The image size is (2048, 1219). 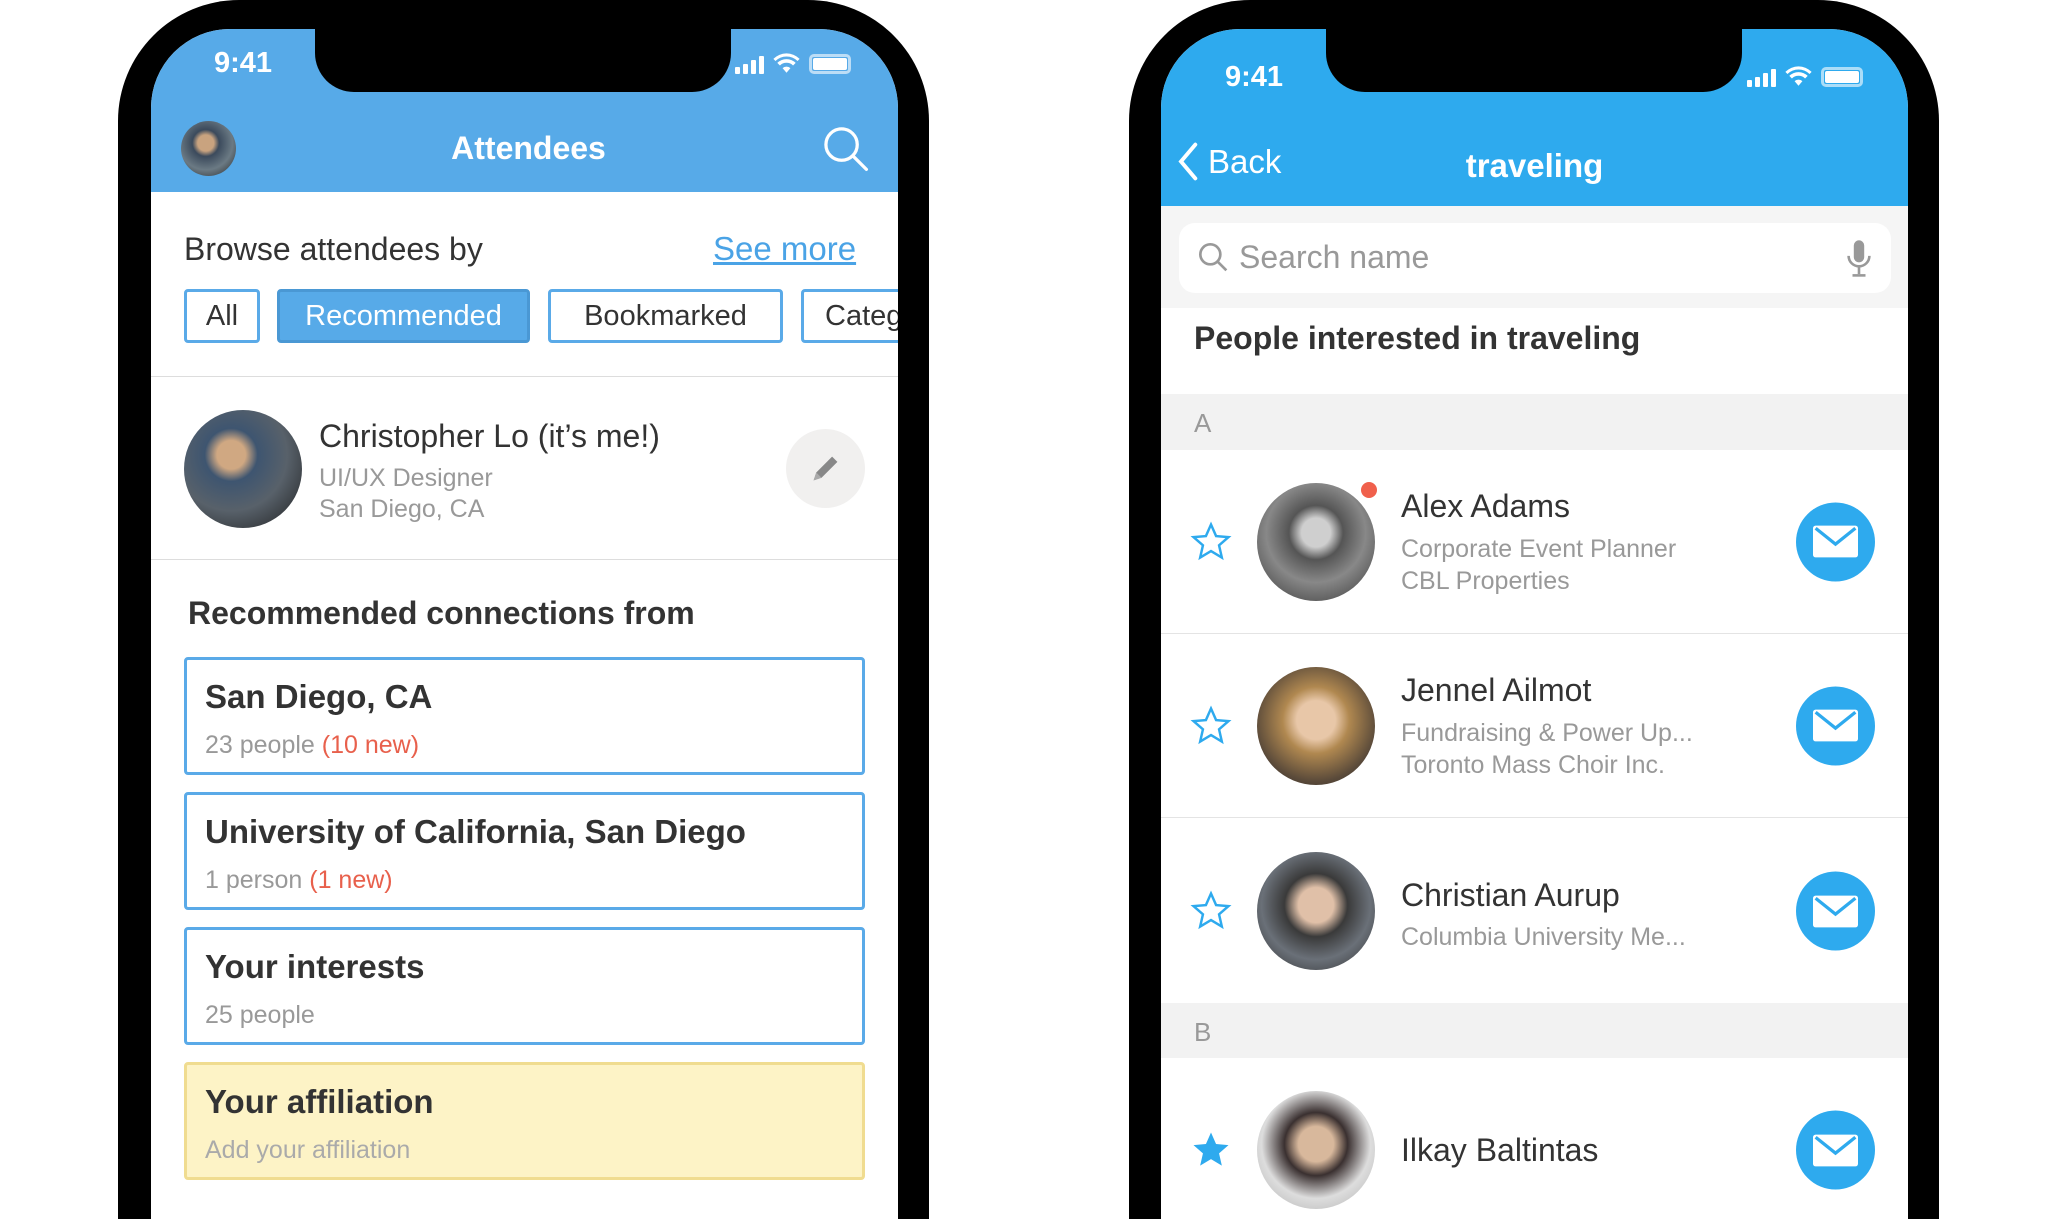 I want to click on search-placeholder: Search name, so click(x=1334, y=257).